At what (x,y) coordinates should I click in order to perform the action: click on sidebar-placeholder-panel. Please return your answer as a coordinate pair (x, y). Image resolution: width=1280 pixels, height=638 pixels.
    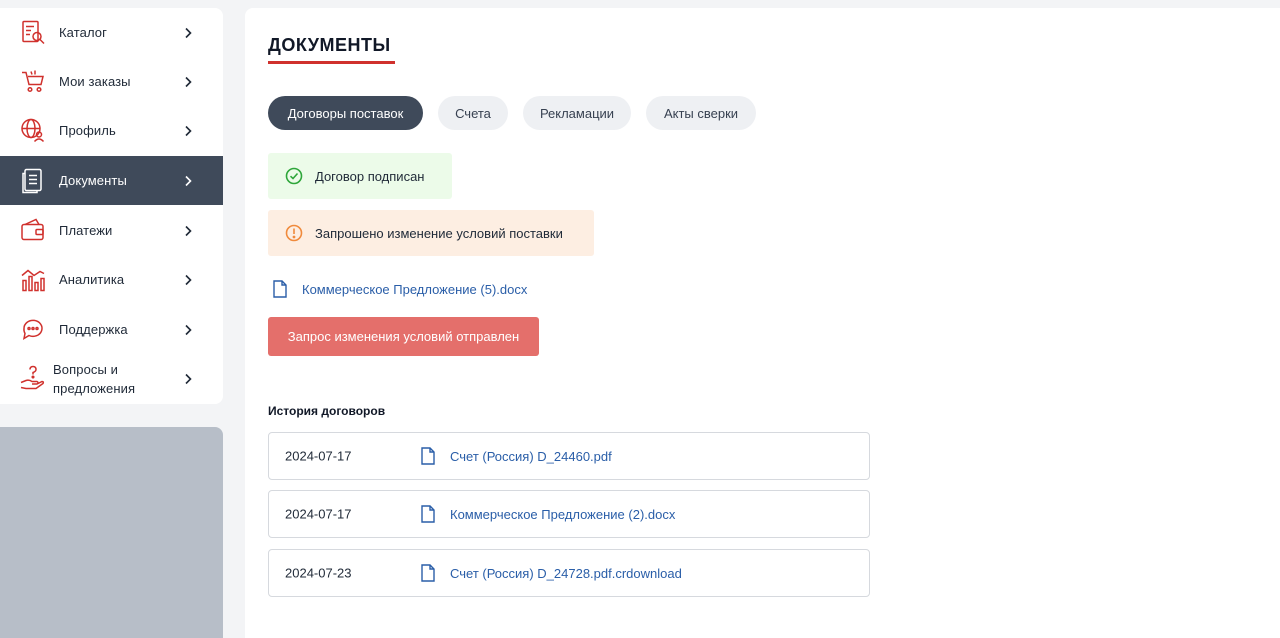
    Looking at the image, I should click on (111, 532).